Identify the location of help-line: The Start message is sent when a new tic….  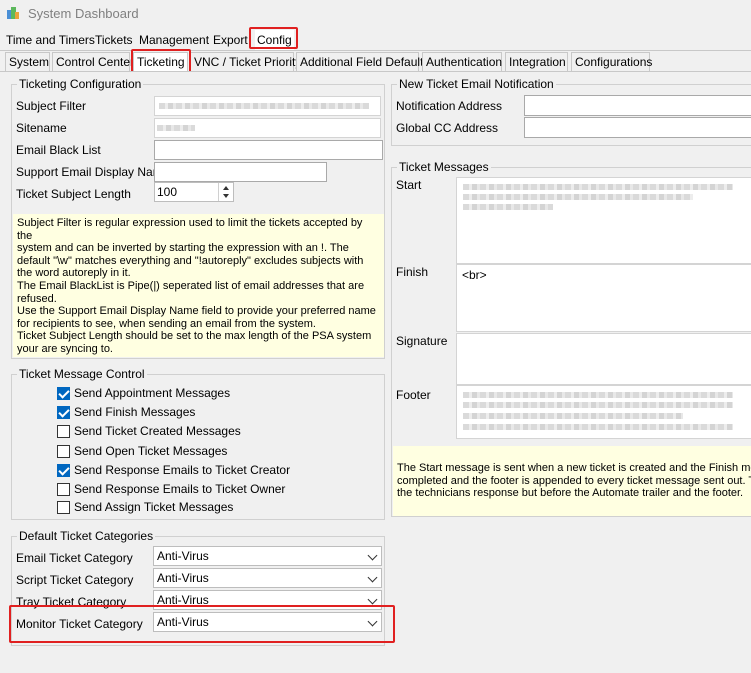
(574, 468).